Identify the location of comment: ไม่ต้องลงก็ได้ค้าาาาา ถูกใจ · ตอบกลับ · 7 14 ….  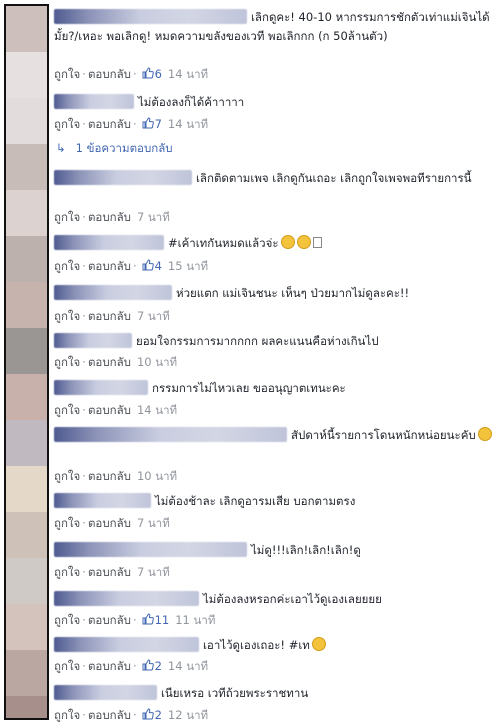
(273, 112).